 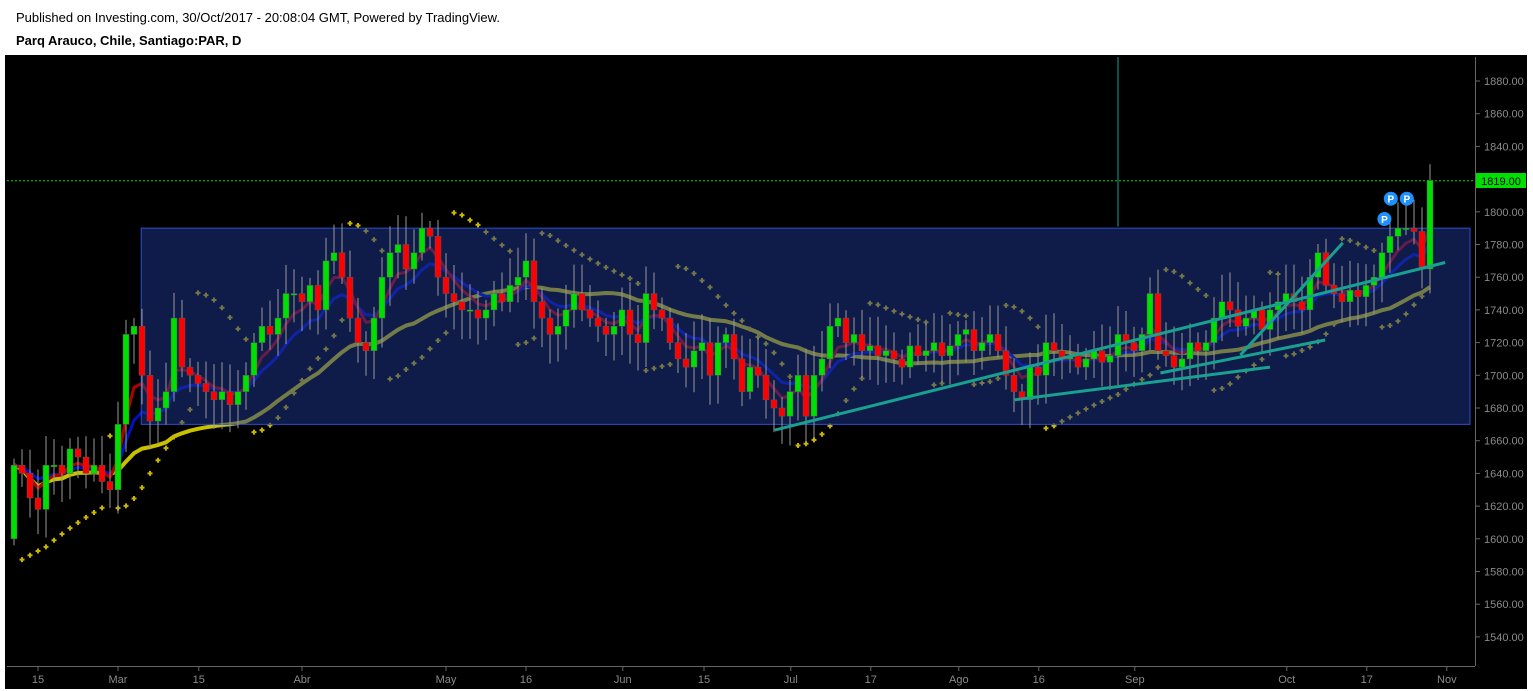 I want to click on y-tick-label: 1800.00, so click(x=1504, y=213).